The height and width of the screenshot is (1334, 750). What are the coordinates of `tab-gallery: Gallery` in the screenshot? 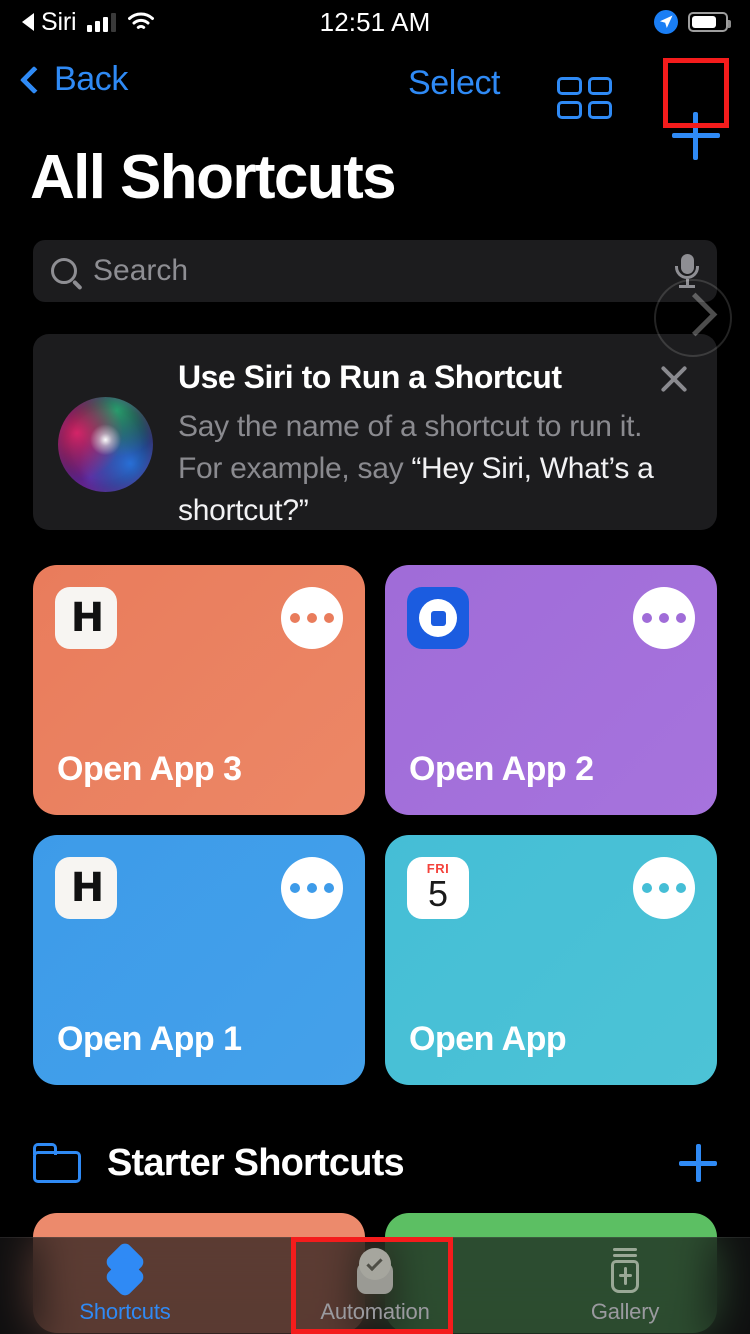 It's located at (625, 1286).